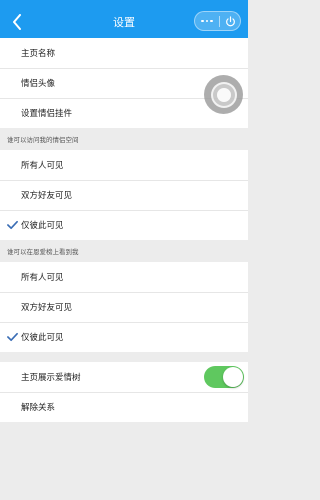  I want to click on ranking-option-mutual-friends: 双方好友可见, so click(124, 307).